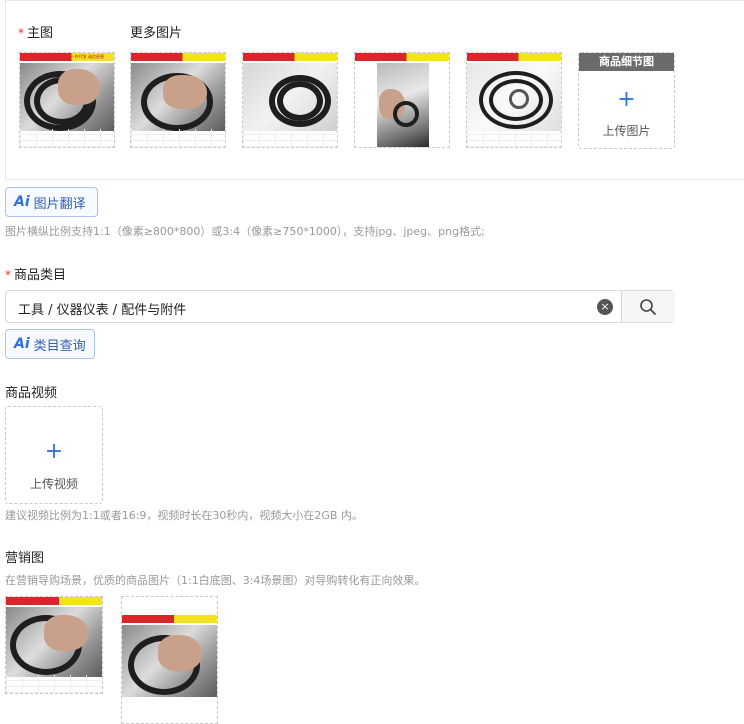 This screenshot has width=744, height=724. What do you see at coordinates (53, 484) in the screenshot?
I see `upload-video-label: 上传视频` at bounding box center [53, 484].